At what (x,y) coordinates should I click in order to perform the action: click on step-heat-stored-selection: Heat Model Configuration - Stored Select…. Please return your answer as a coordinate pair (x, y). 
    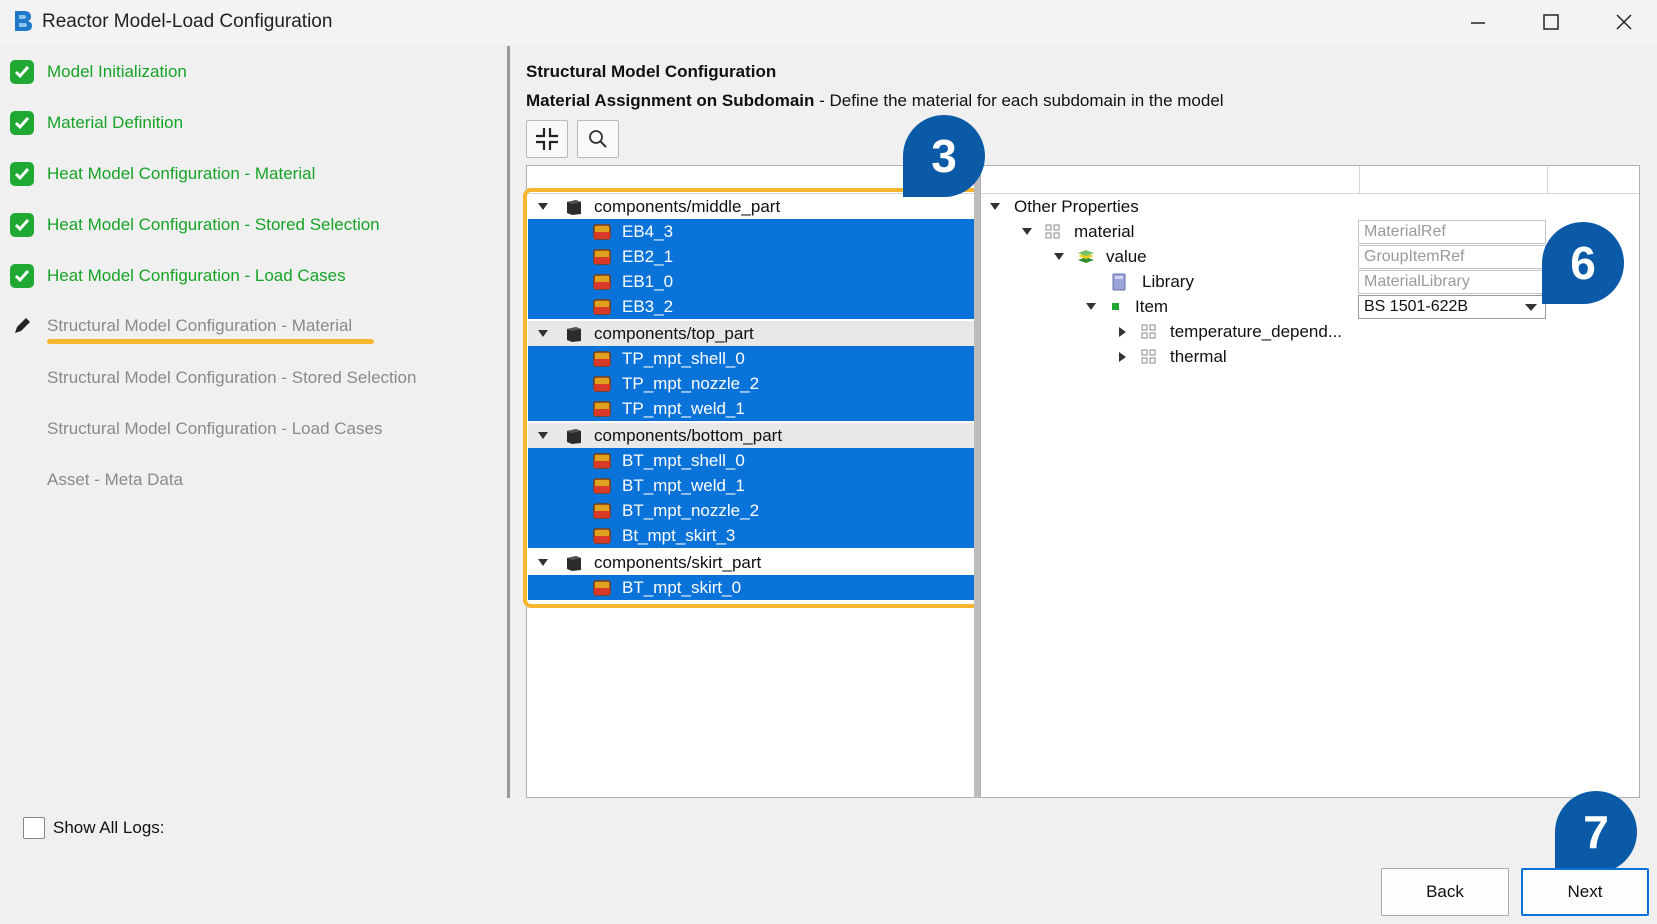
    Looking at the image, I should click on (195, 225).